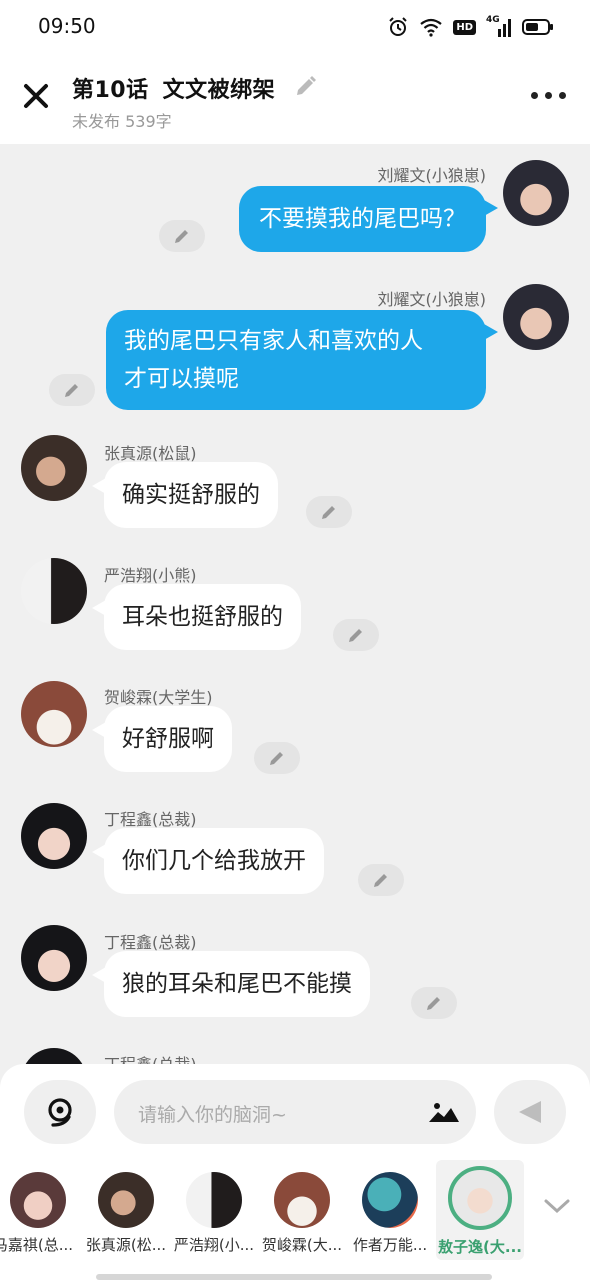 This screenshot has width=590, height=1280. Describe the element at coordinates (219, 90) in the screenshot. I see `episode-title: 文文被绑架` at that location.